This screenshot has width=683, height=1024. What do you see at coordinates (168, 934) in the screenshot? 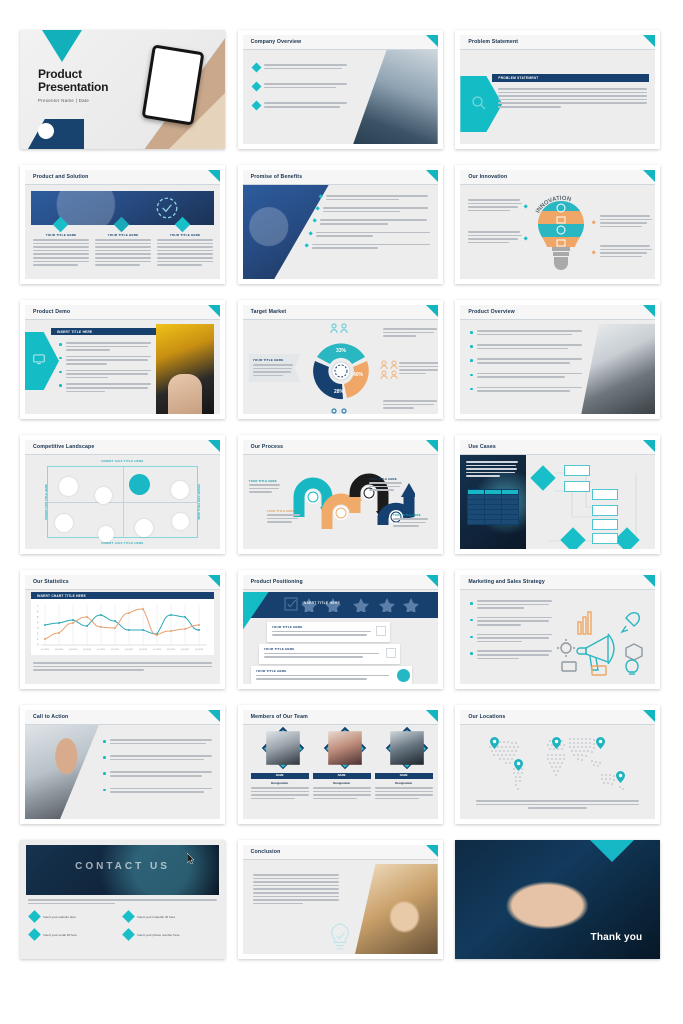
I see `contact-item: Insert your phone number here` at bounding box center [168, 934].